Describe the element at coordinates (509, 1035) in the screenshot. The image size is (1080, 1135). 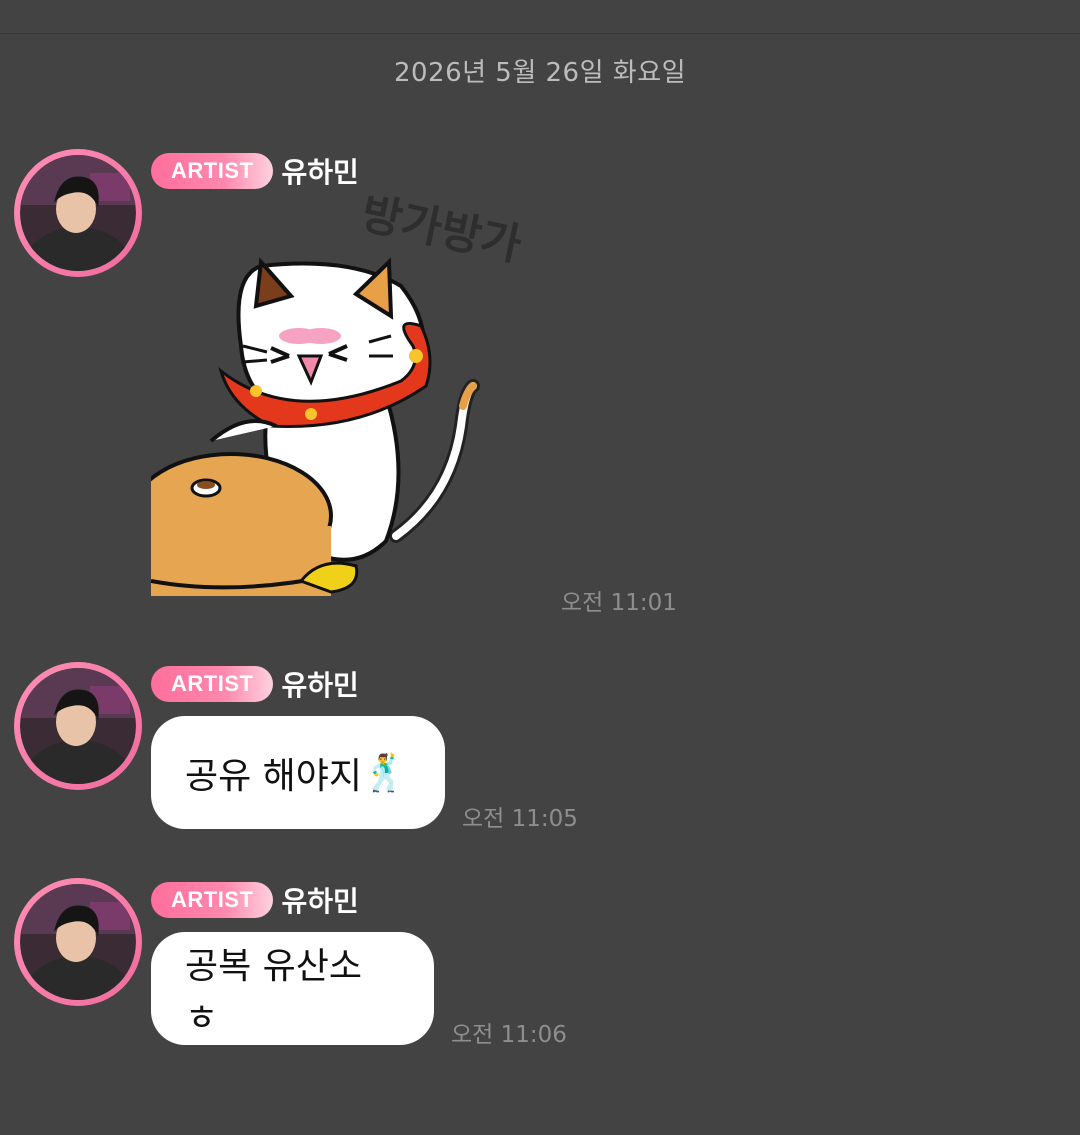
I see `message-time: 오전 11:06` at that location.